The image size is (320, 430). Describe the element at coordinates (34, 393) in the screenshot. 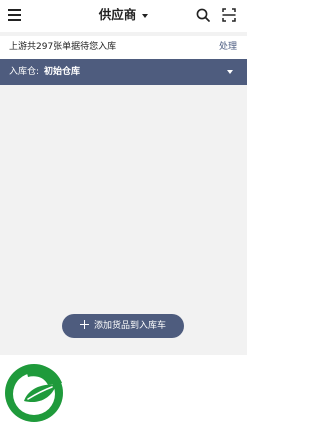

I see `brand-logo` at that location.